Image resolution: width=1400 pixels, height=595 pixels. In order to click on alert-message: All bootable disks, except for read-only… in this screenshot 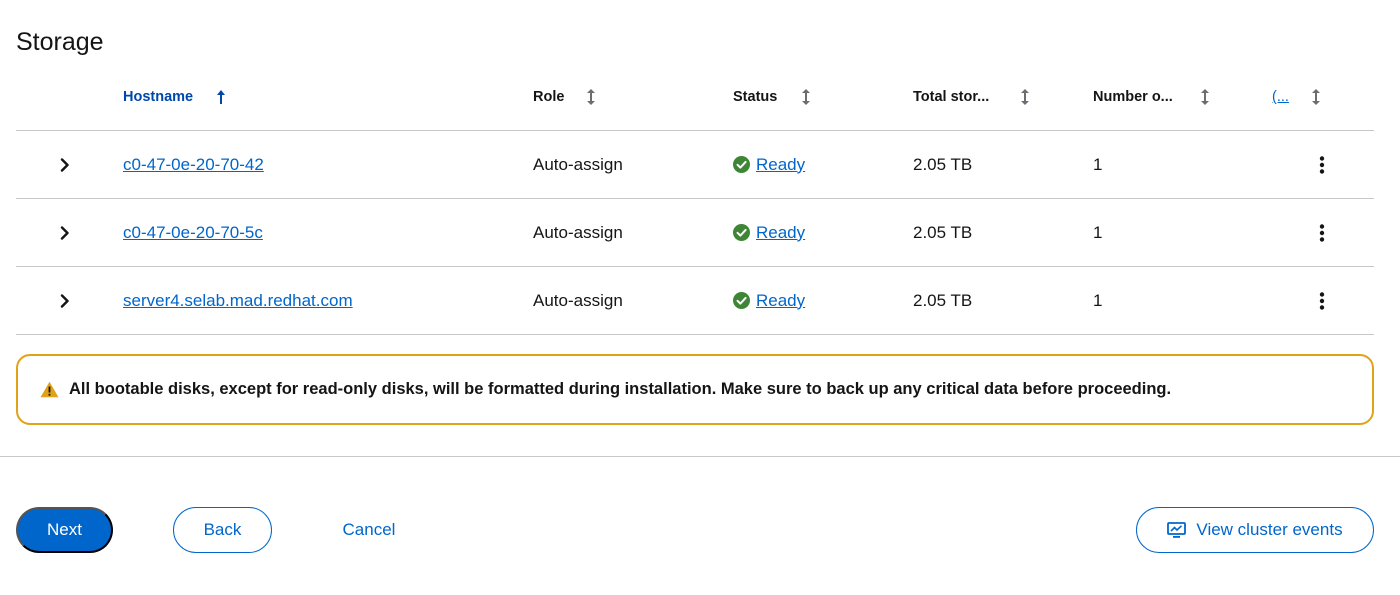, I will do `click(620, 389)`.